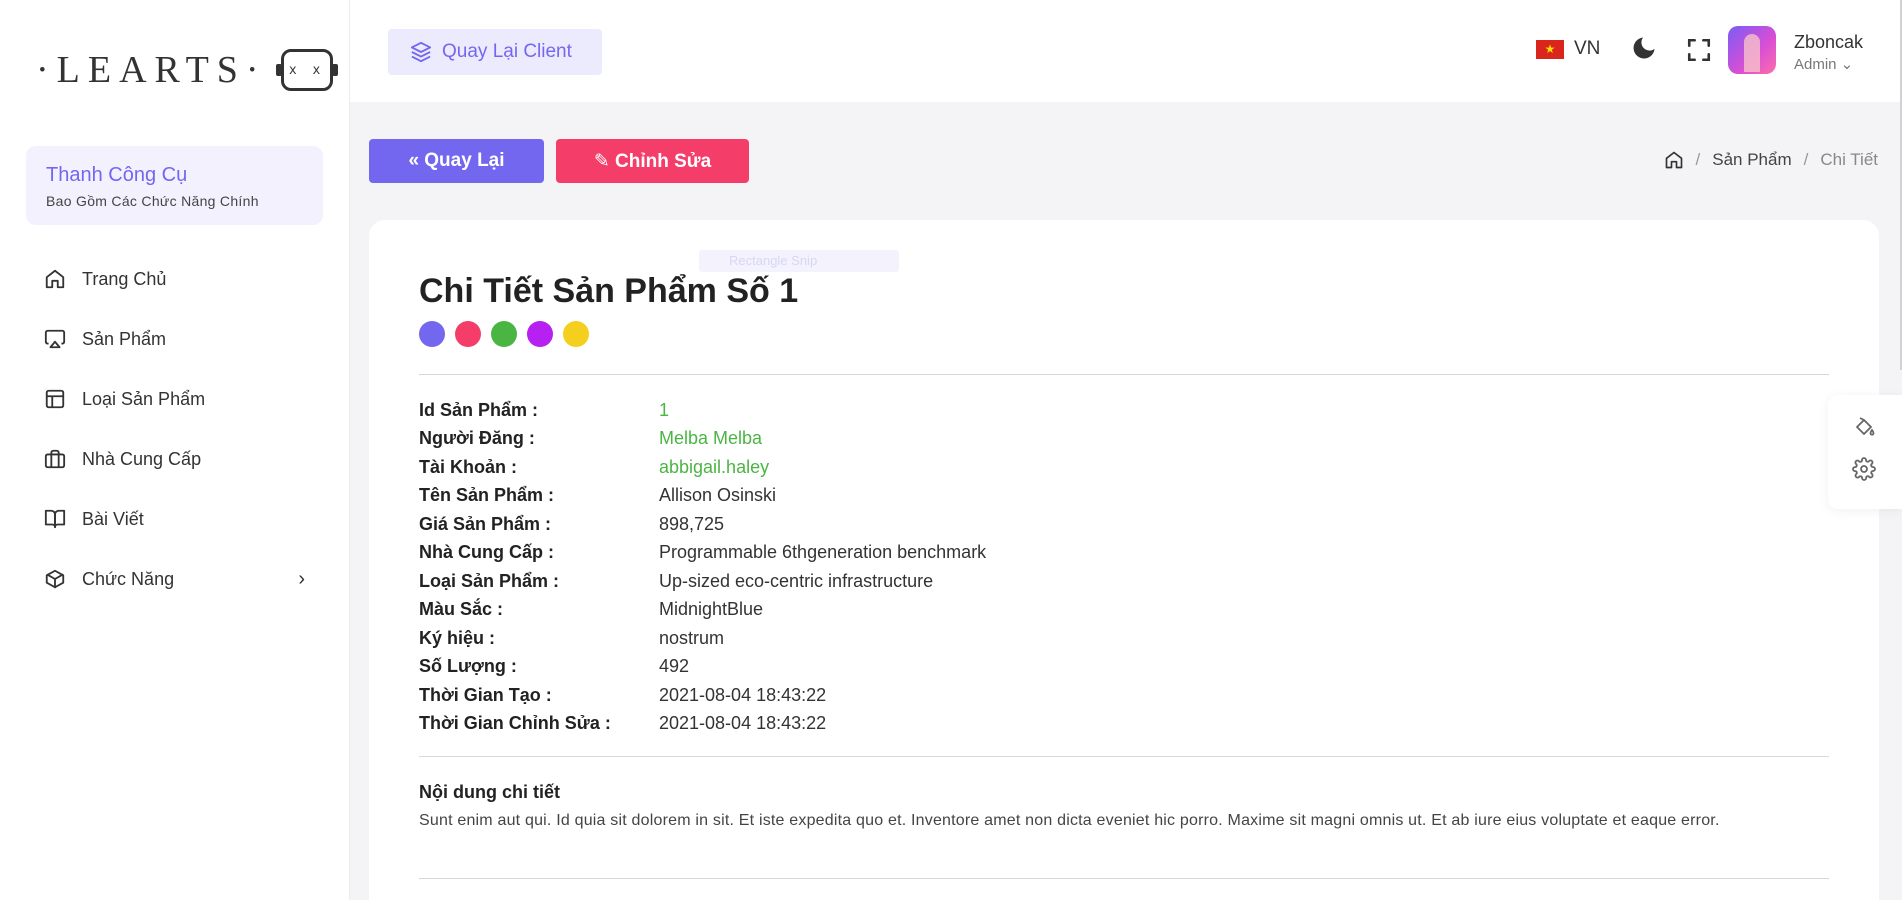 The image size is (1902, 900). I want to click on detail-value: Allison Osinski, so click(718, 495).